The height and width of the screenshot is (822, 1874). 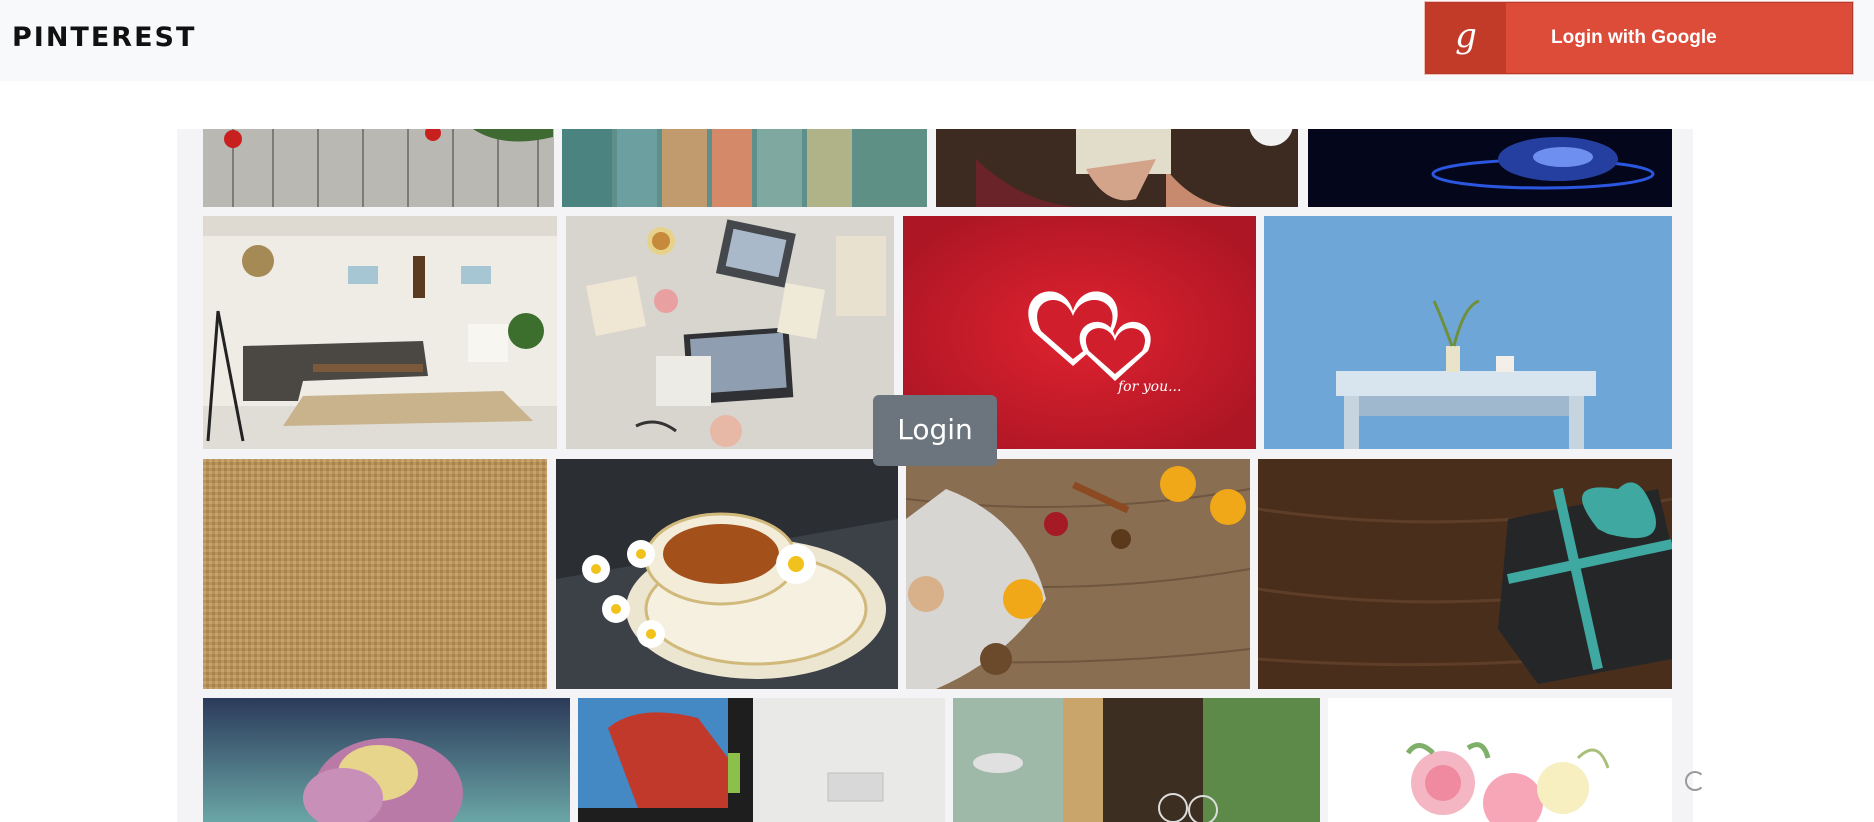 I want to click on brand-logo: PINTEREST, so click(x=104, y=37).